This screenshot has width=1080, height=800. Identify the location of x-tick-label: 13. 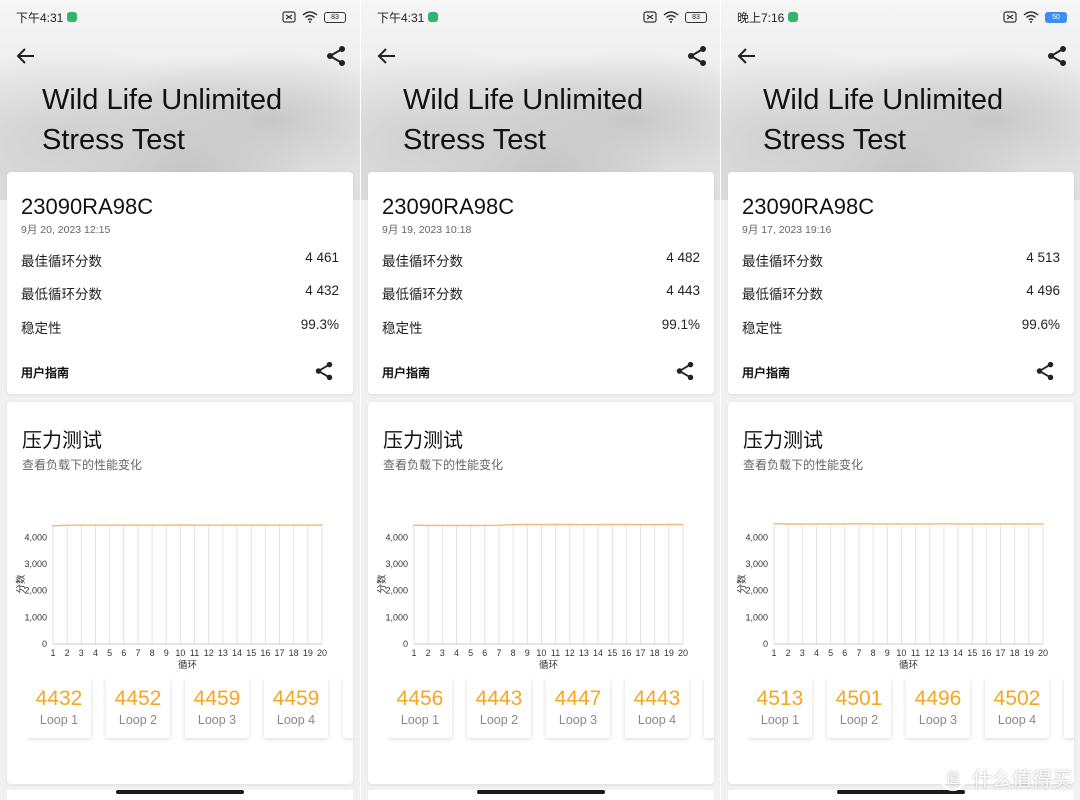
(223, 653).